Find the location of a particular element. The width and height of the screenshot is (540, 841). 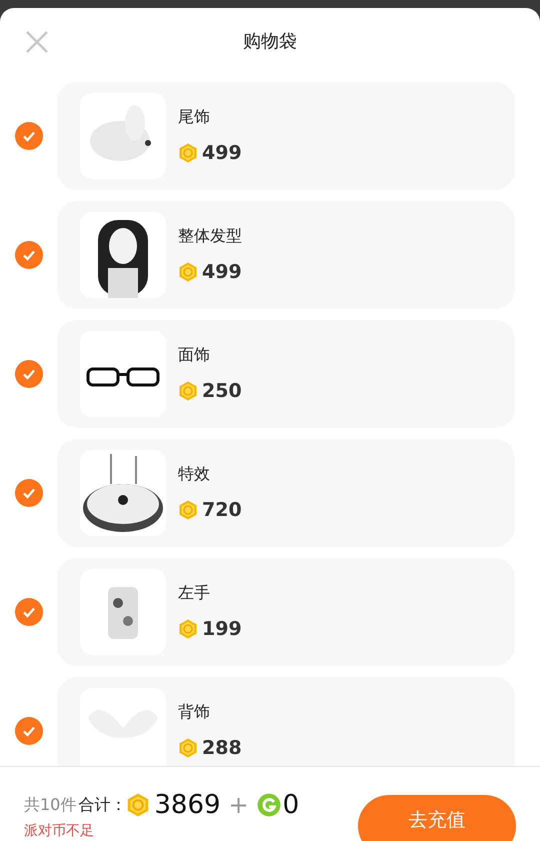

item-card: 整体发型 499 is located at coordinates (286, 255).